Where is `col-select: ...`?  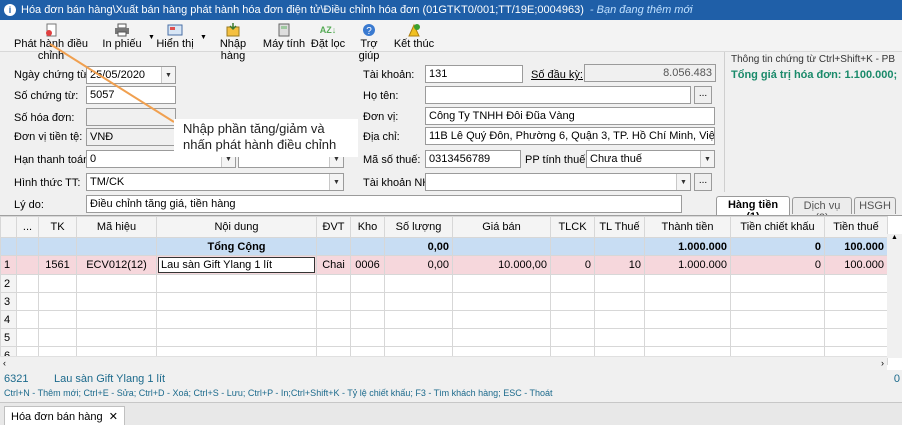
col-select: ... is located at coordinates (27, 227).